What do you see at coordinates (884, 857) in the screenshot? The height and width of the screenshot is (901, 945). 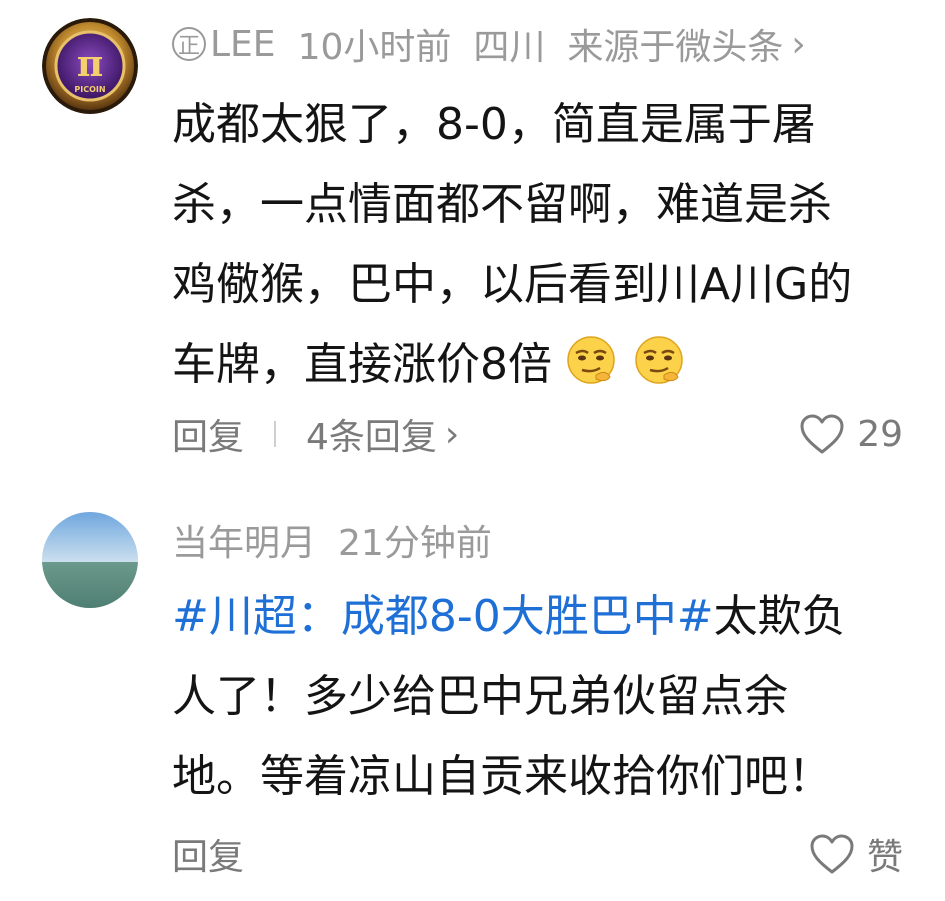 I see `like-label: 赞` at bounding box center [884, 857].